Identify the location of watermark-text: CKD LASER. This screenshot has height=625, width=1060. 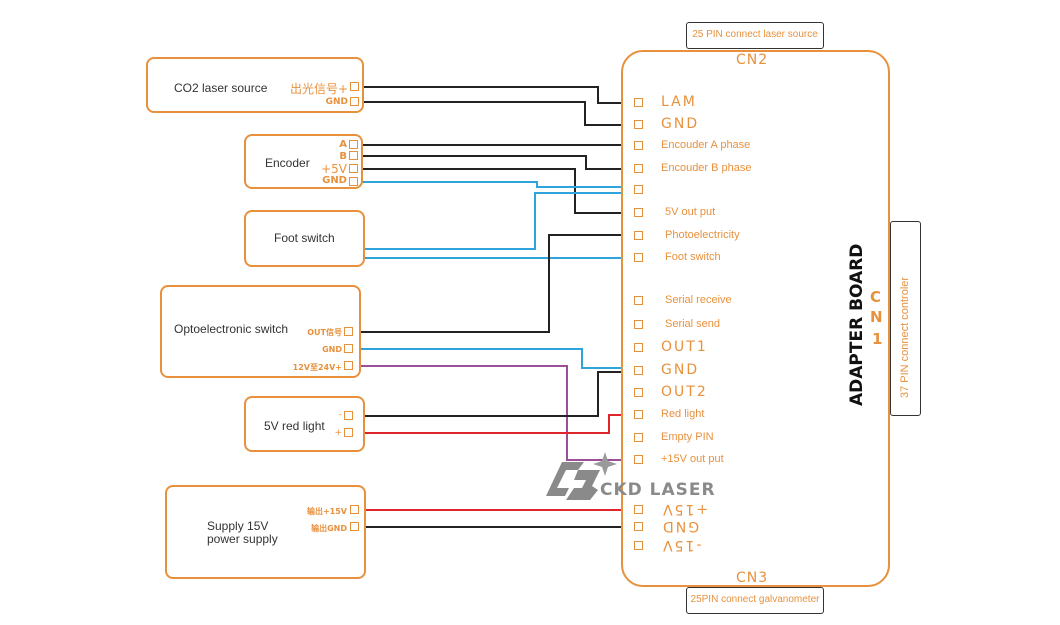
(658, 490).